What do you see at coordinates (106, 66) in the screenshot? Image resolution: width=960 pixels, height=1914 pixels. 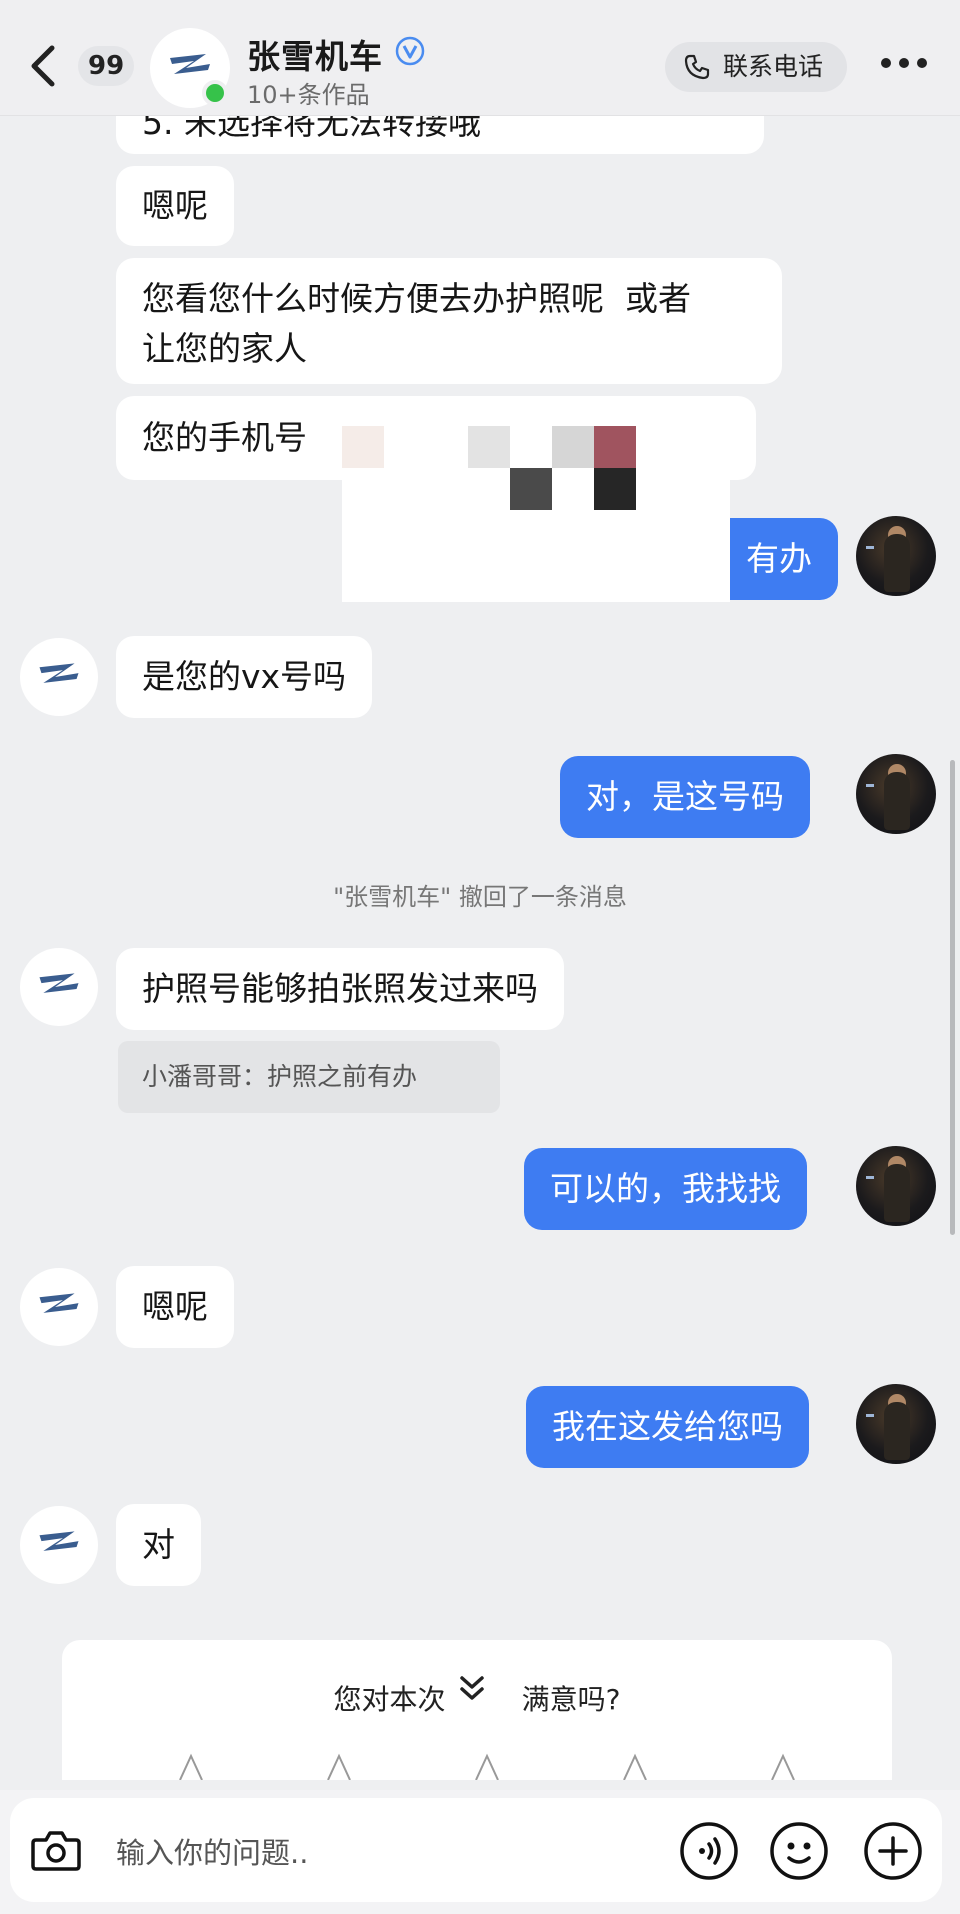 I see `unread-count-badge: 99` at bounding box center [106, 66].